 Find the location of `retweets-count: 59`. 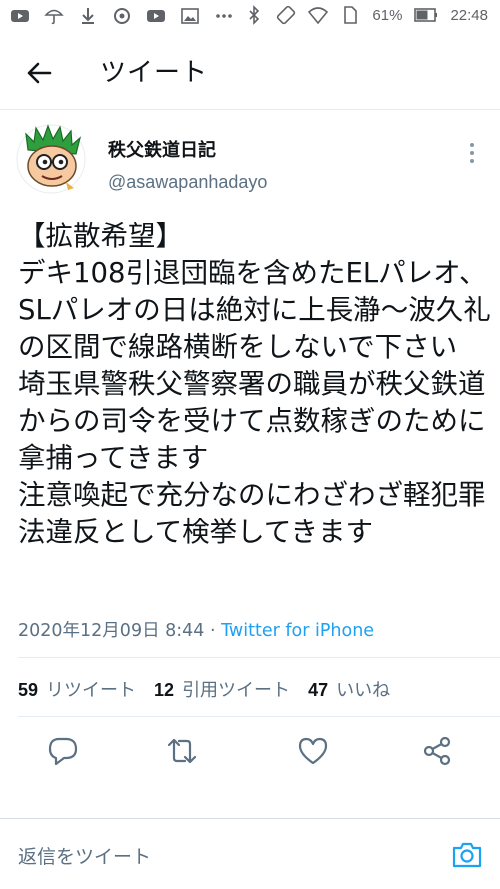

retweets-count: 59 is located at coordinates (28, 690).